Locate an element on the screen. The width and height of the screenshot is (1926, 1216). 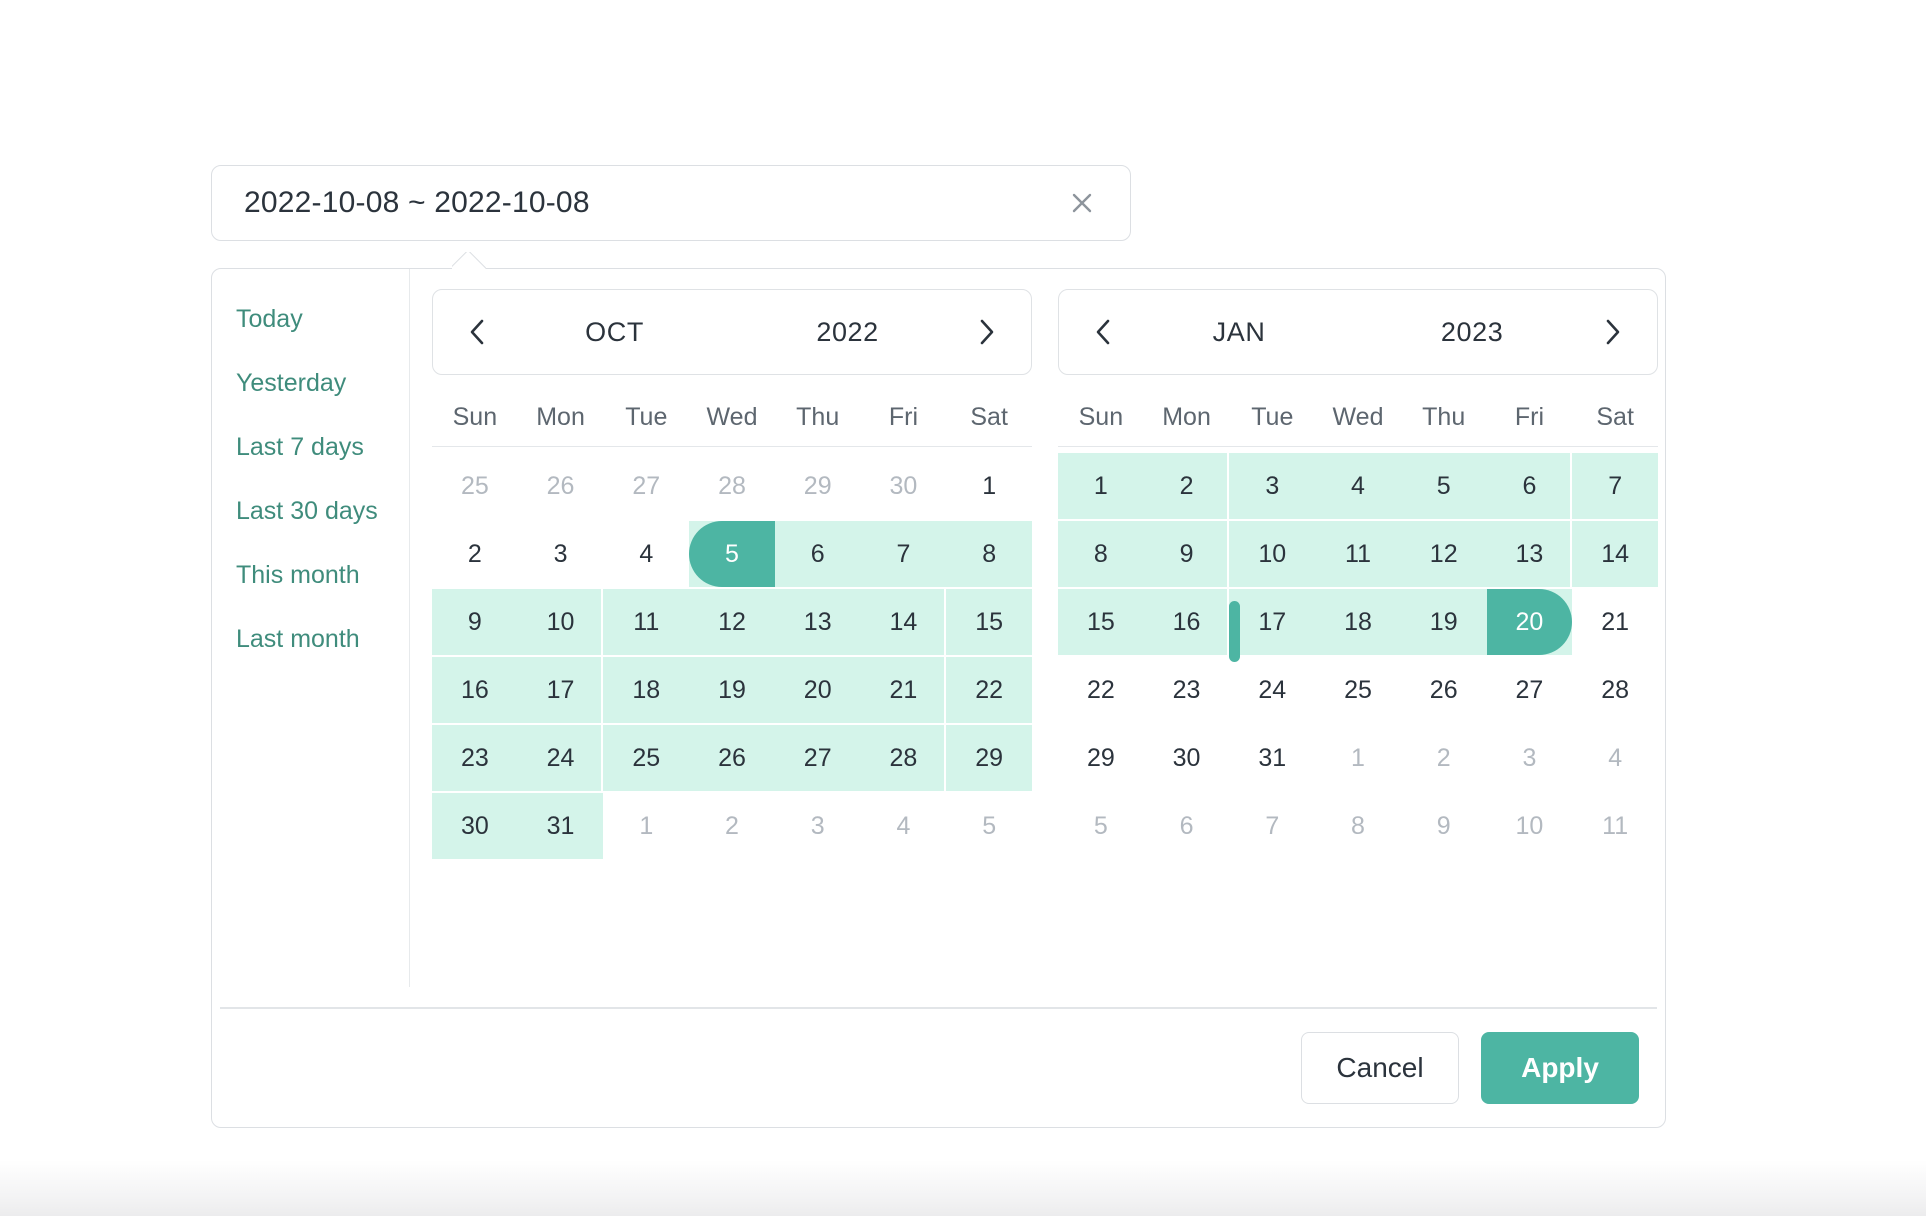
close-icon is located at coordinates (1082, 203).